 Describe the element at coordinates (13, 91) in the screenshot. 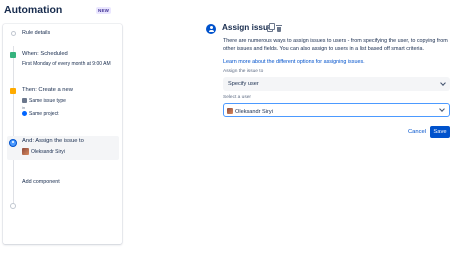

I see `action-icon` at that location.